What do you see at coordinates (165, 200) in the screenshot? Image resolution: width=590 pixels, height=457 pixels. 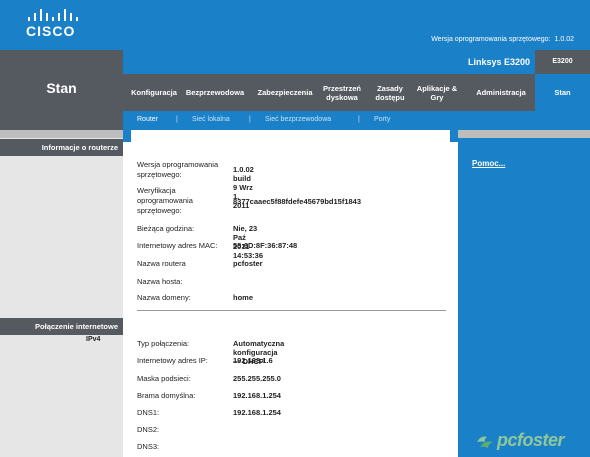 I see `info-label: Weryfikacja oprogramowania sprzętowego:` at bounding box center [165, 200].